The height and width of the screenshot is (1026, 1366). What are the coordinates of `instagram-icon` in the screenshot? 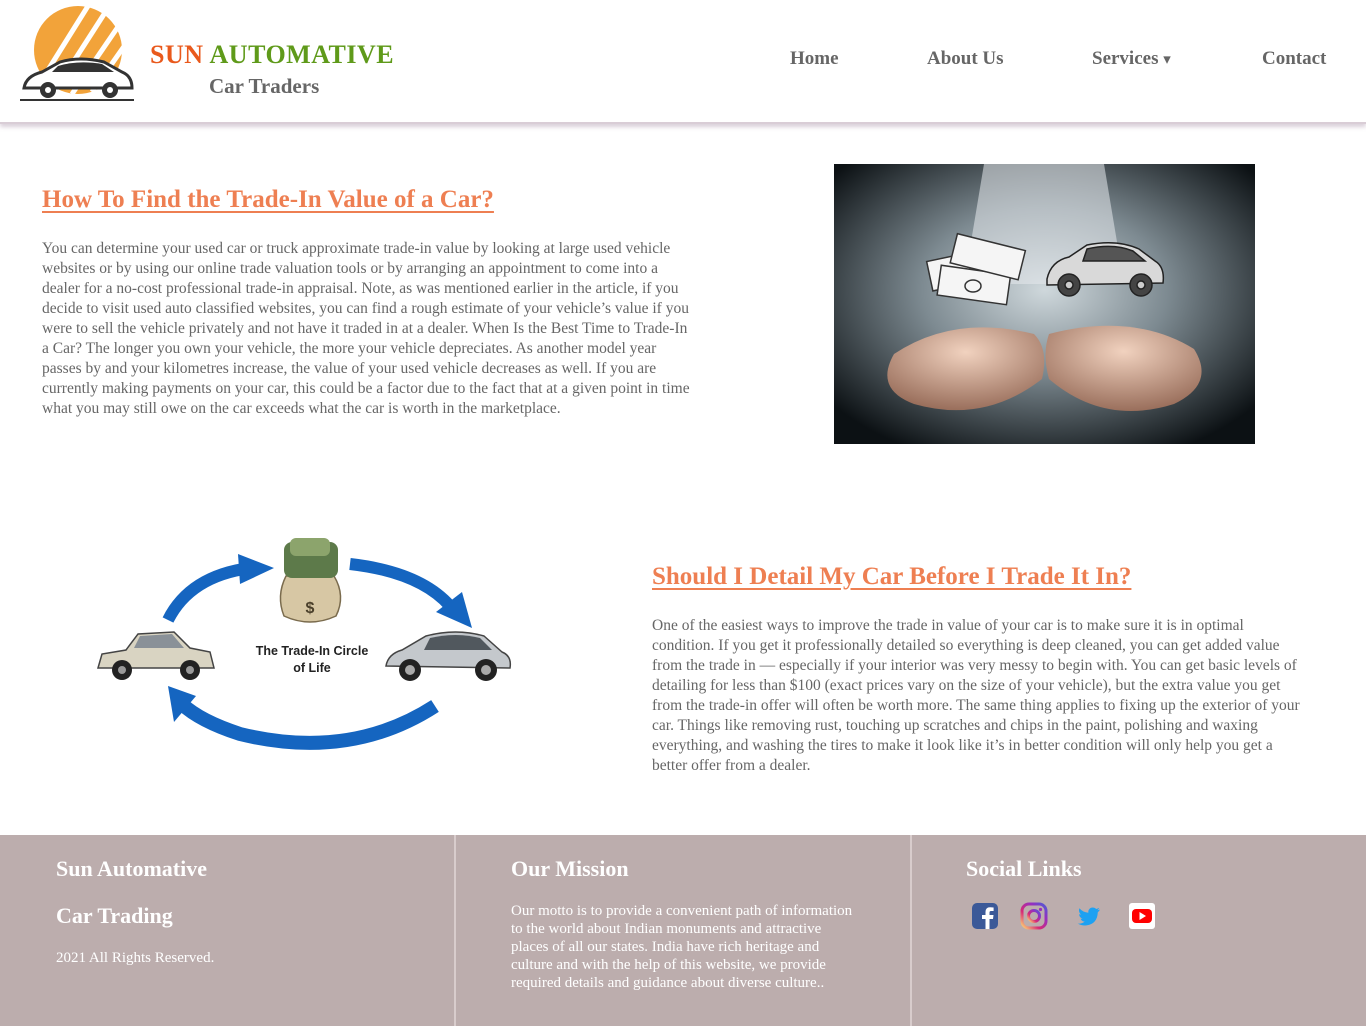 It's located at (1034, 916).